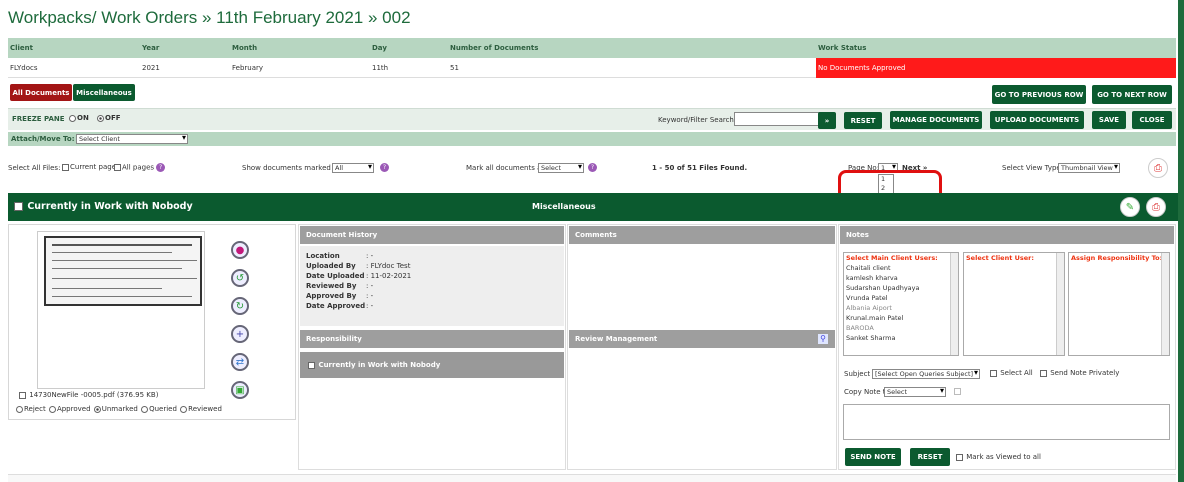 The height and width of the screenshot is (482, 1184). I want to click on section-status: Currently in Work with Nobody, so click(103, 206).